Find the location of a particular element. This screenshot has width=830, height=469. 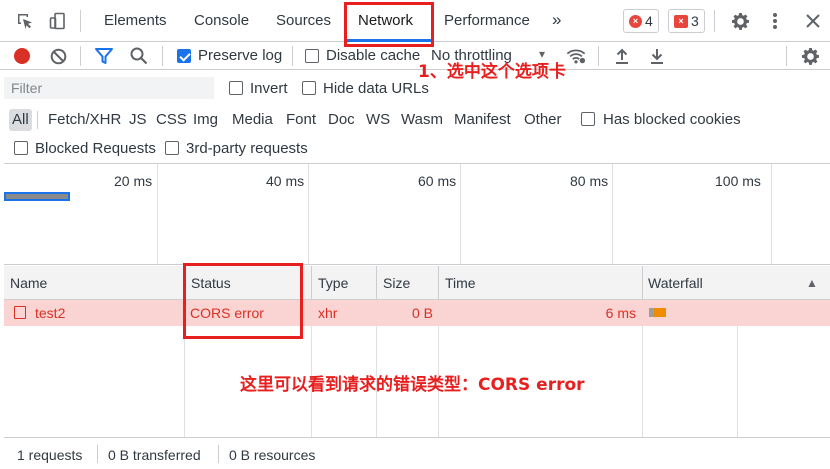

column-header-type: Type is located at coordinates (333, 283).